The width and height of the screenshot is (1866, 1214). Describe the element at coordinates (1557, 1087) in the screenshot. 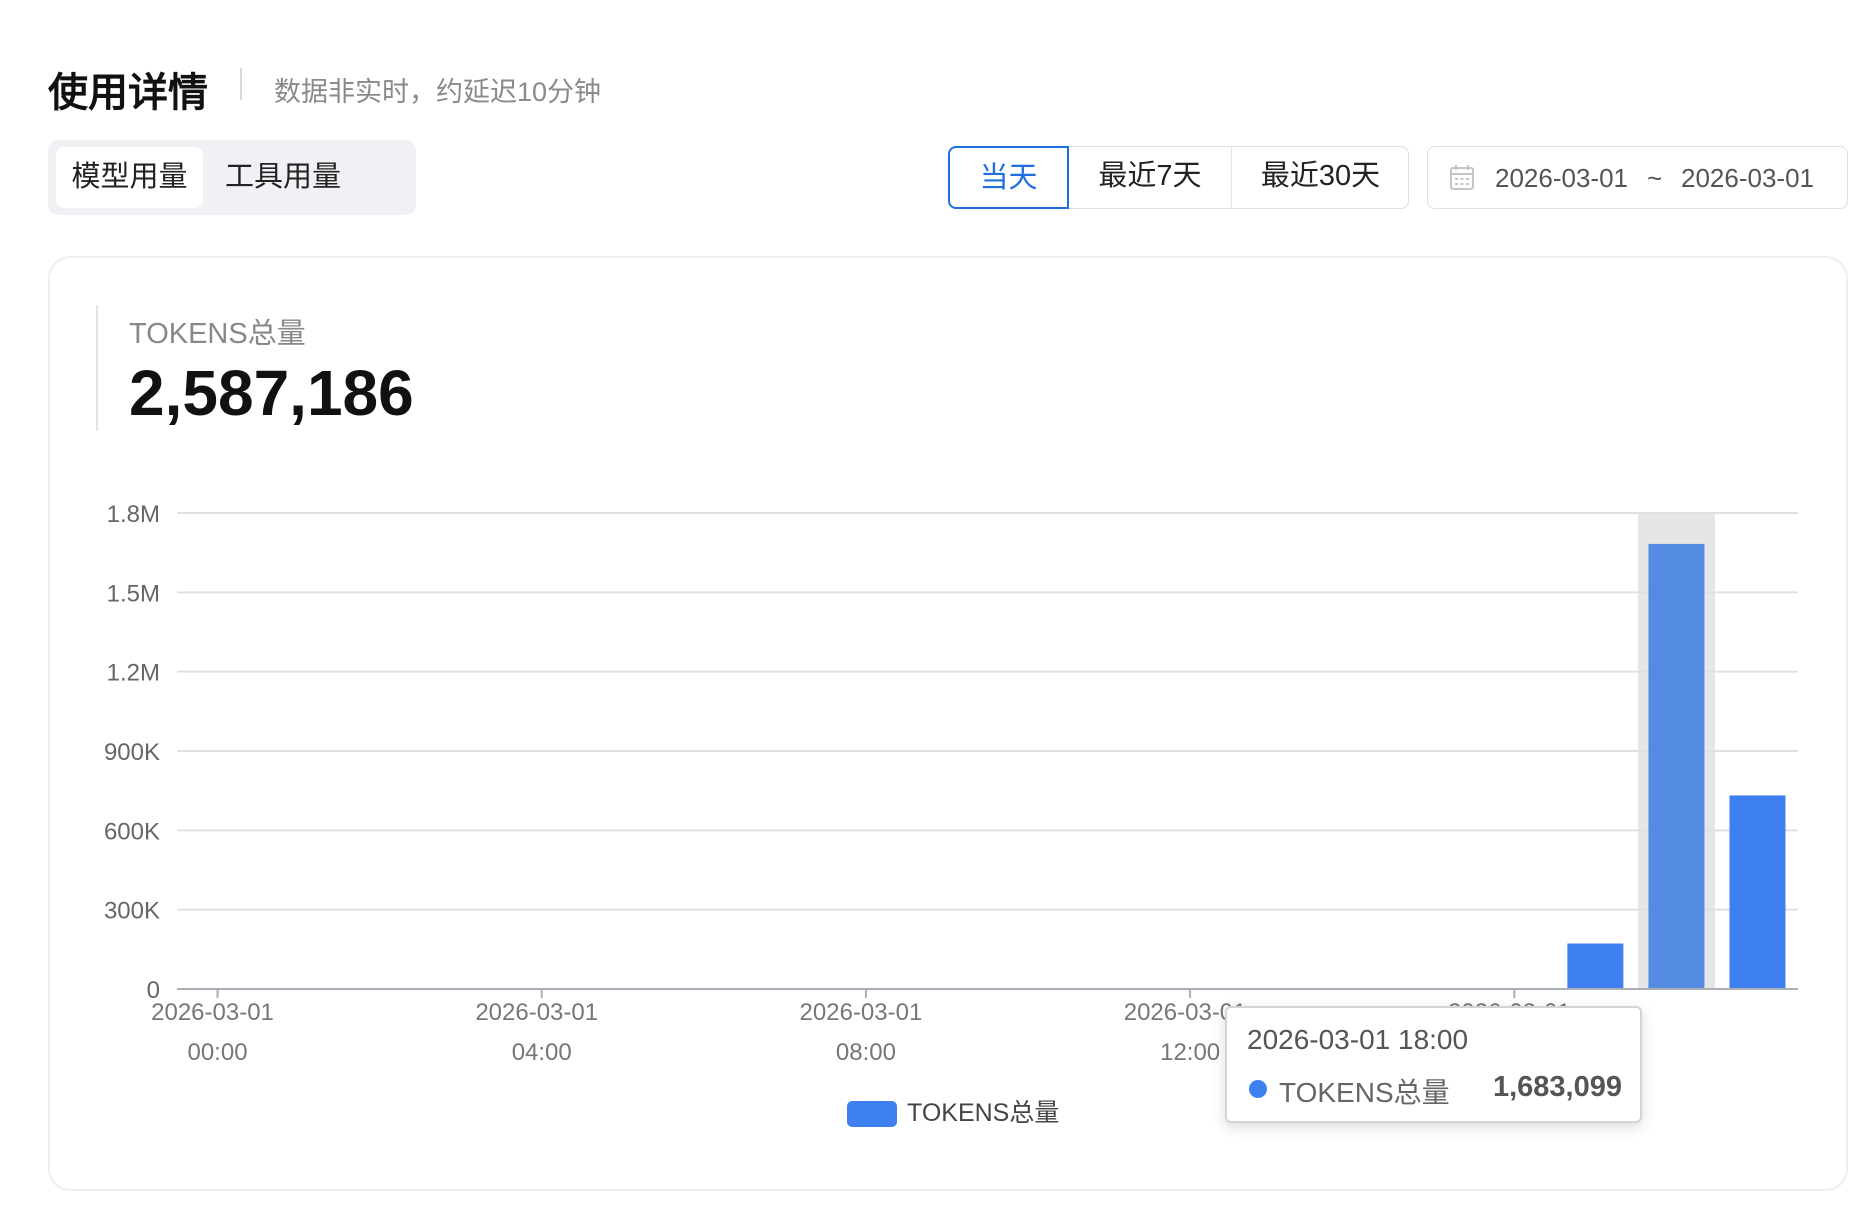

I see `tooltip-value: 1,683,099` at that location.